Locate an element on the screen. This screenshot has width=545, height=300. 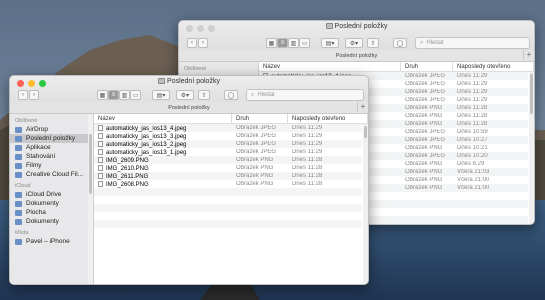
empty-row is located at coordinates (228, 224).